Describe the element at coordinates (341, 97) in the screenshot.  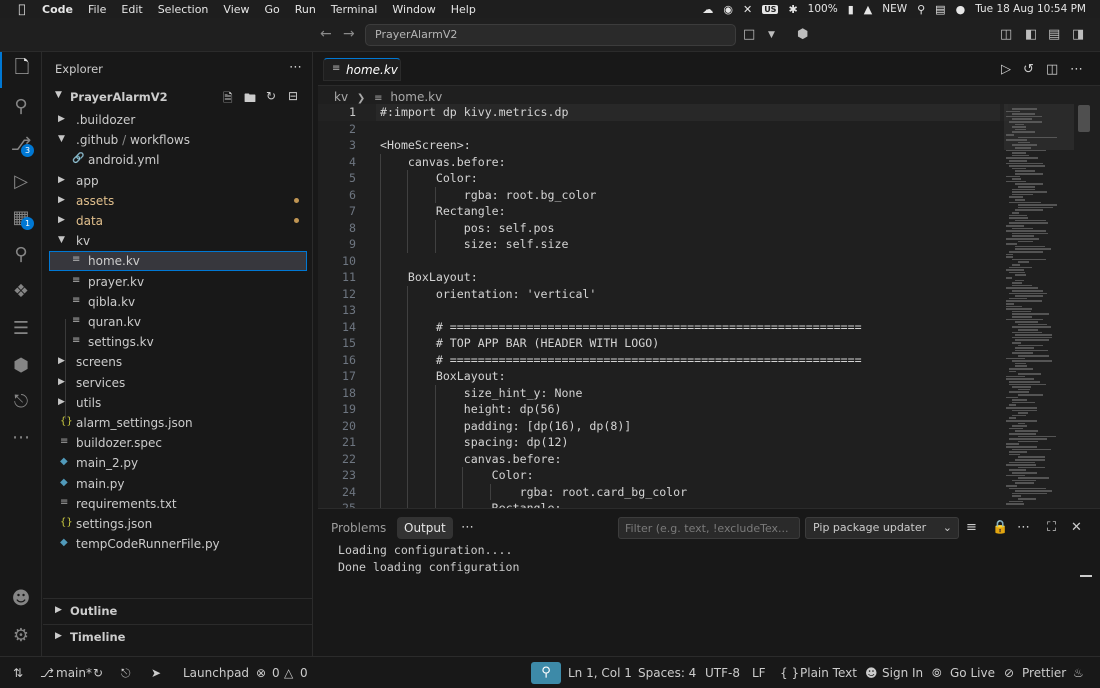
I see `breadcrumb-folder: kv` at that location.